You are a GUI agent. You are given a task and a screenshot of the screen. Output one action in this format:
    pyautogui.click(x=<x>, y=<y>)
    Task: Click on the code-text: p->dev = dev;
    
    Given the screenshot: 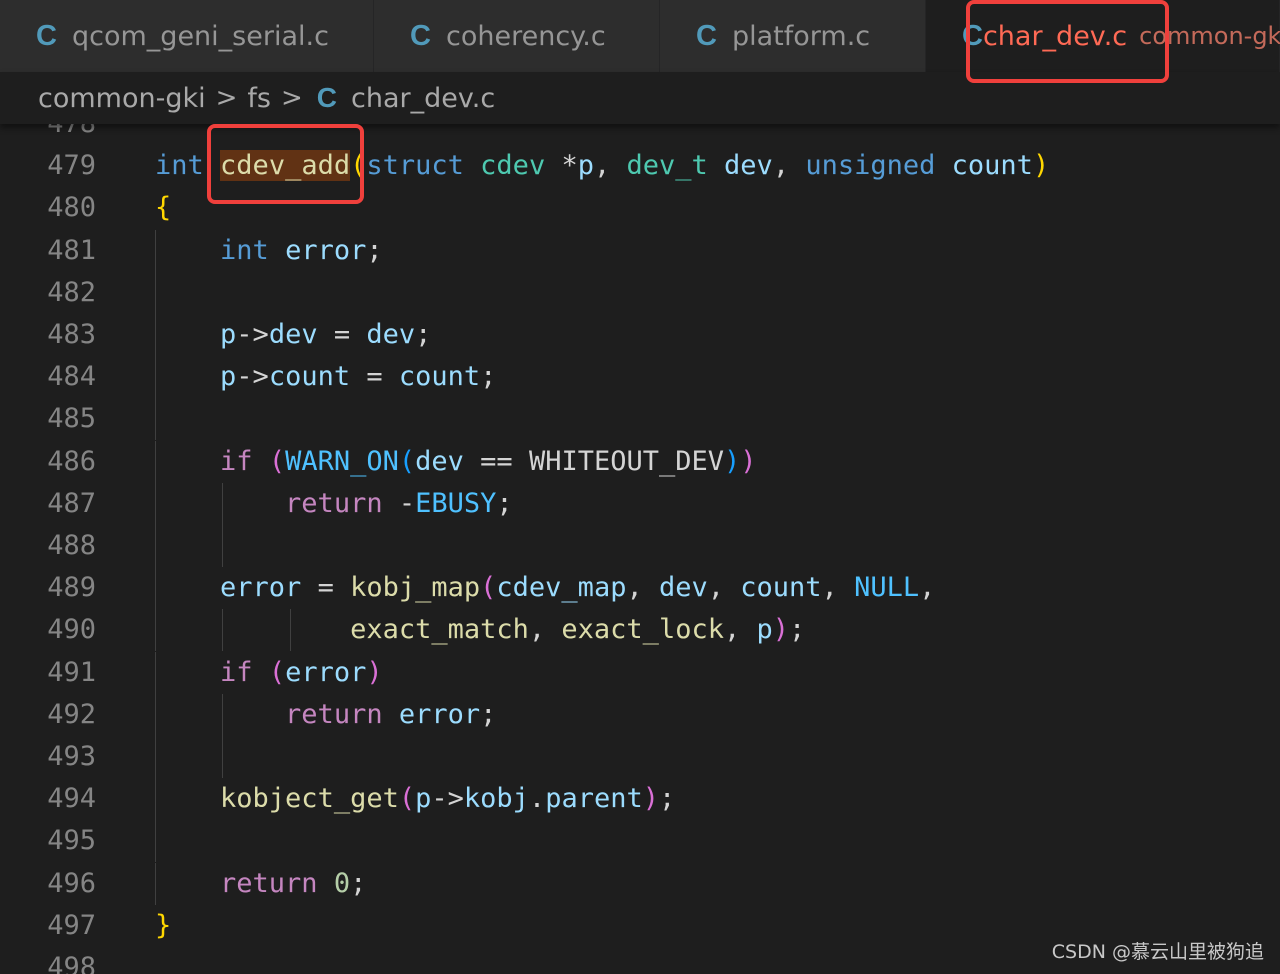 What is the action you would take?
    pyautogui.click(x=293, y=335)
    